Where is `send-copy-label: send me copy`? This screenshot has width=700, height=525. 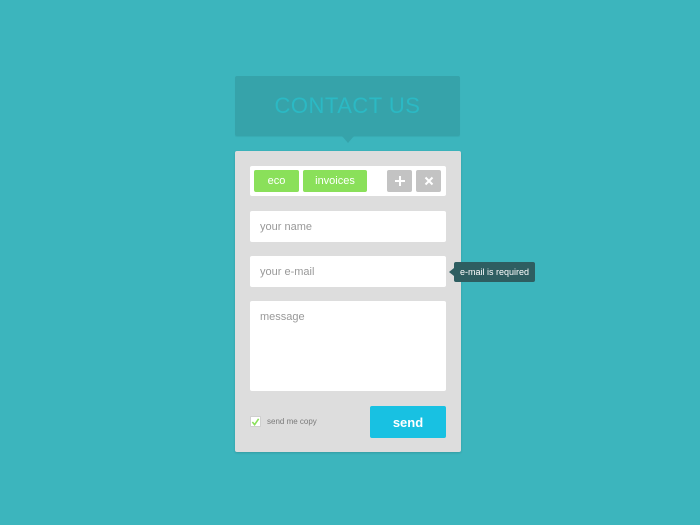 send-copy-label: send me copy is located at coordinates (292, 421).